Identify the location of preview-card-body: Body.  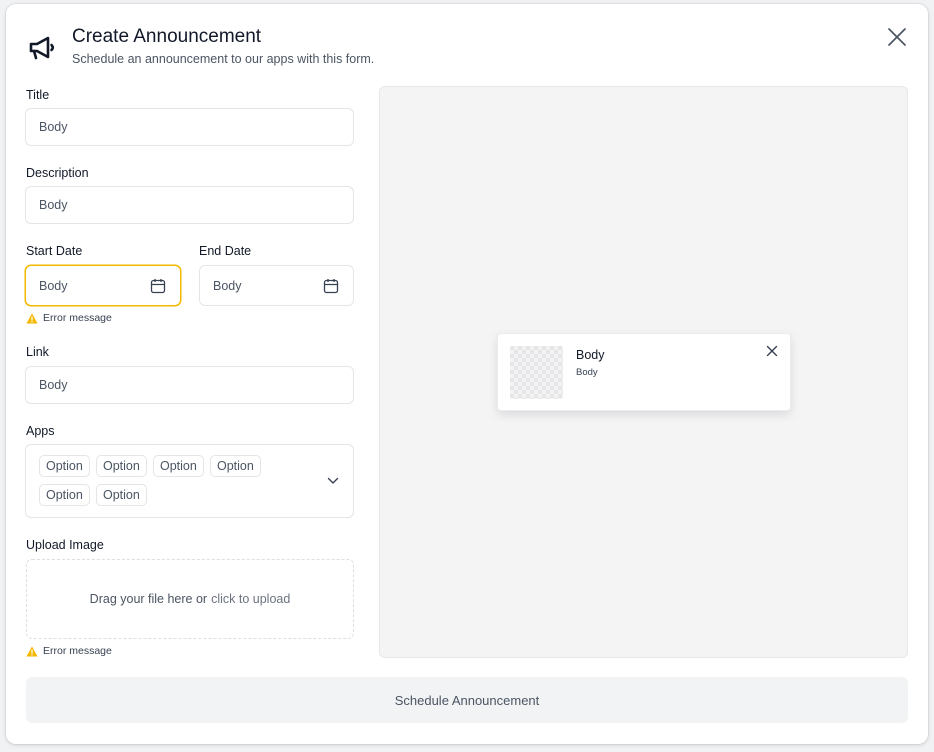
(587, 372).